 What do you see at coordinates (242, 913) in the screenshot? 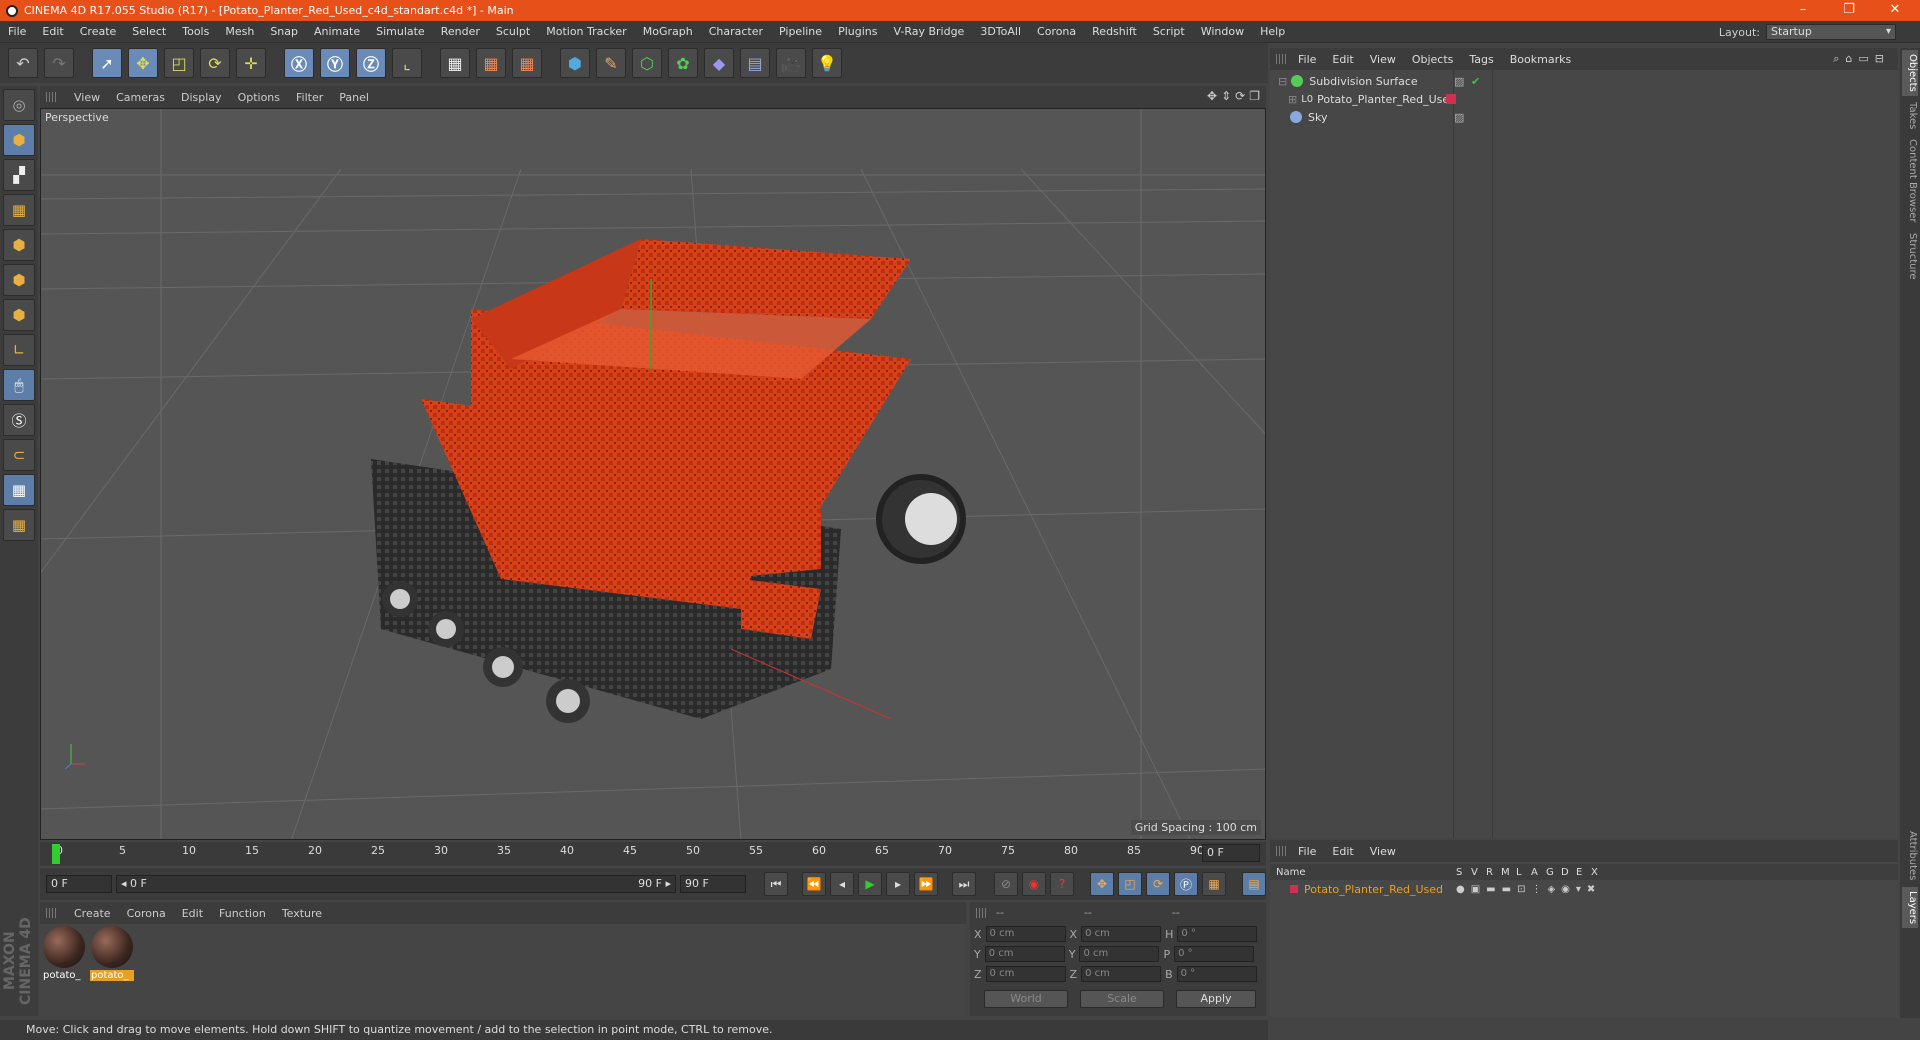
I see `material-menu-function: Function` at bounding box center [242, 913].